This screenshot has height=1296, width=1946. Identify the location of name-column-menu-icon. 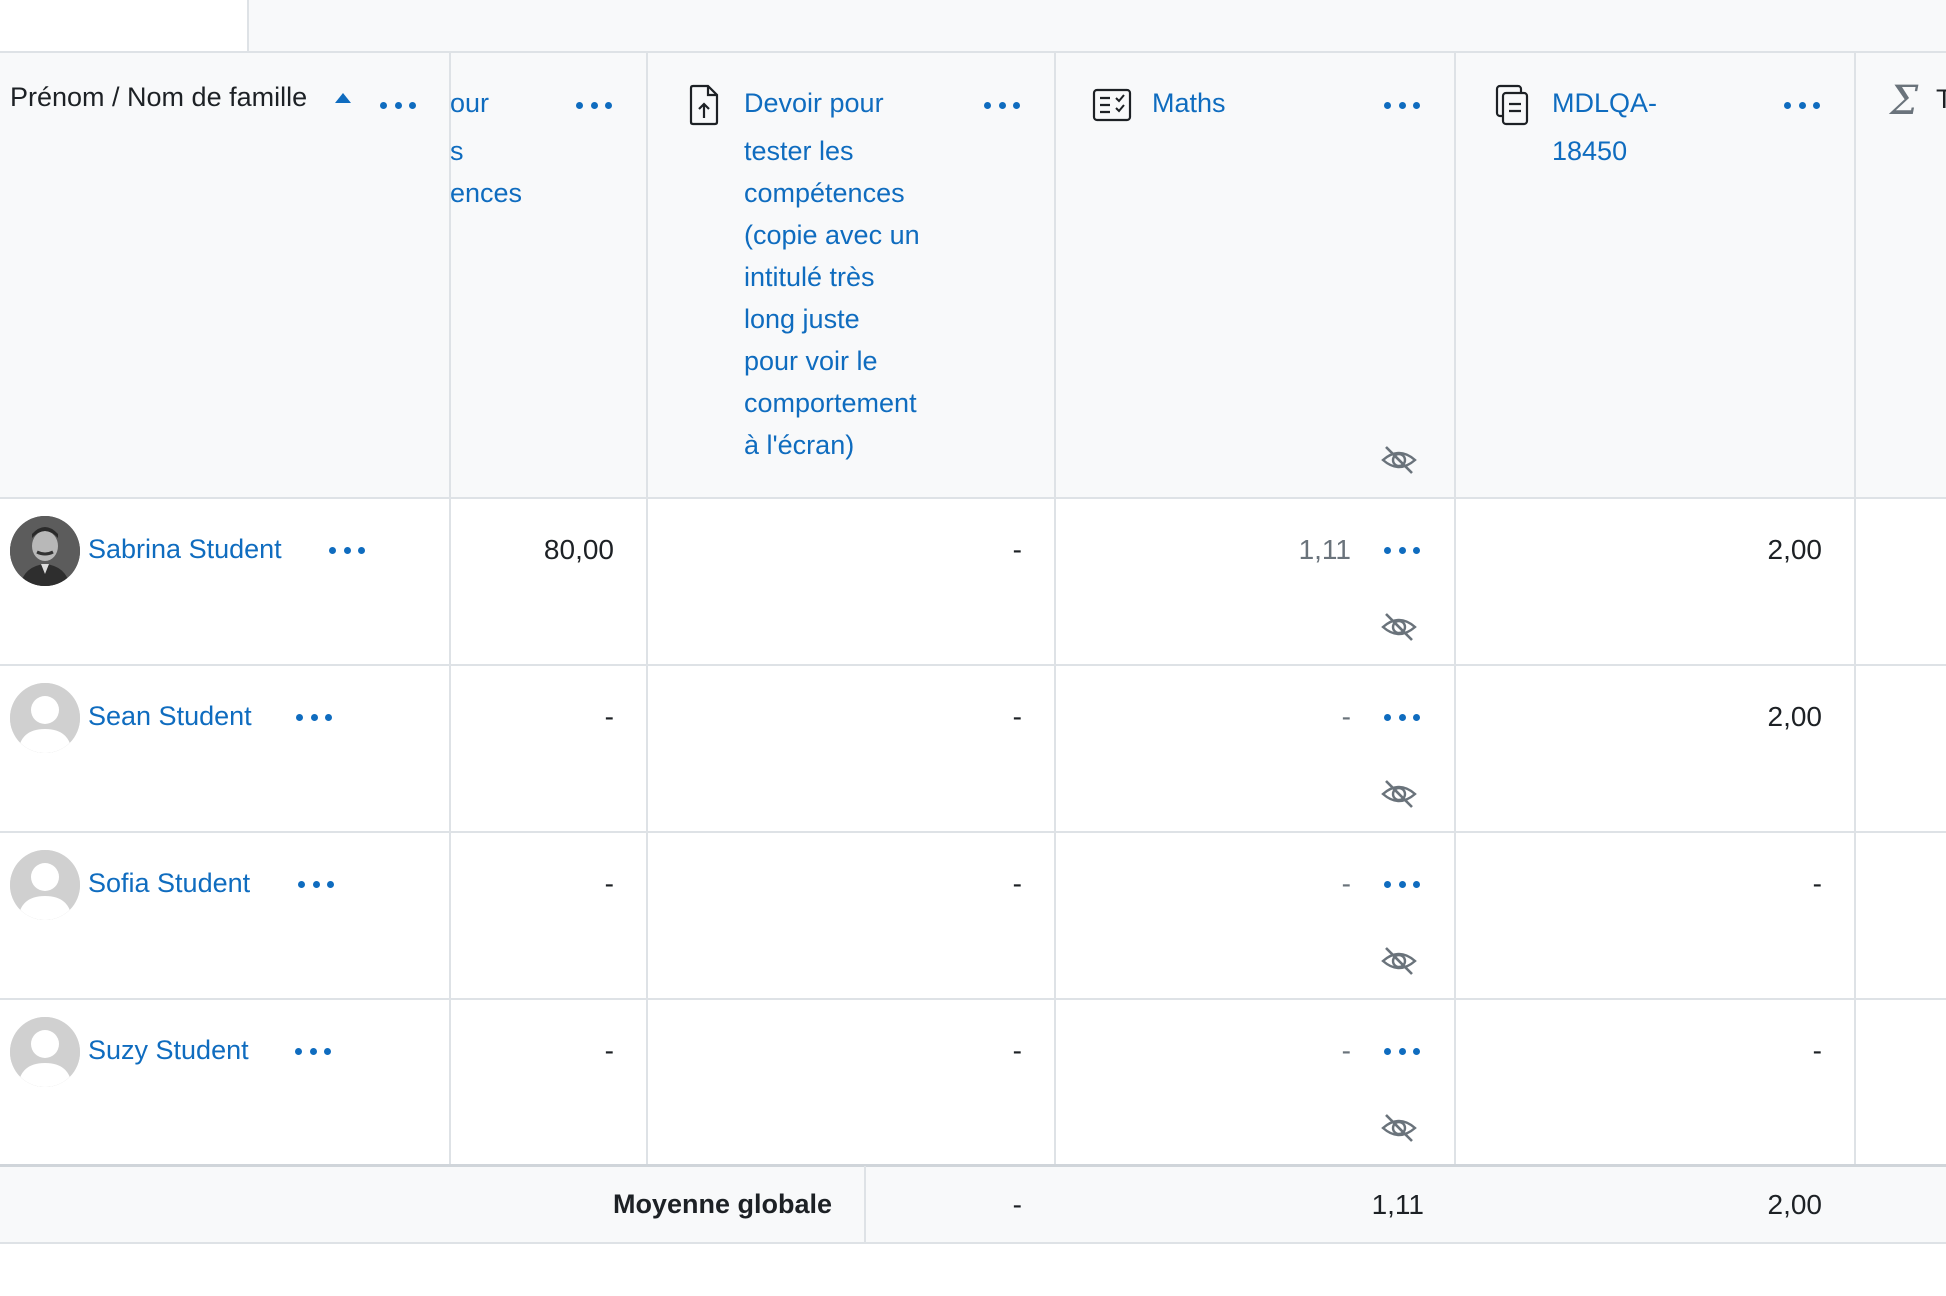
(398, 105).